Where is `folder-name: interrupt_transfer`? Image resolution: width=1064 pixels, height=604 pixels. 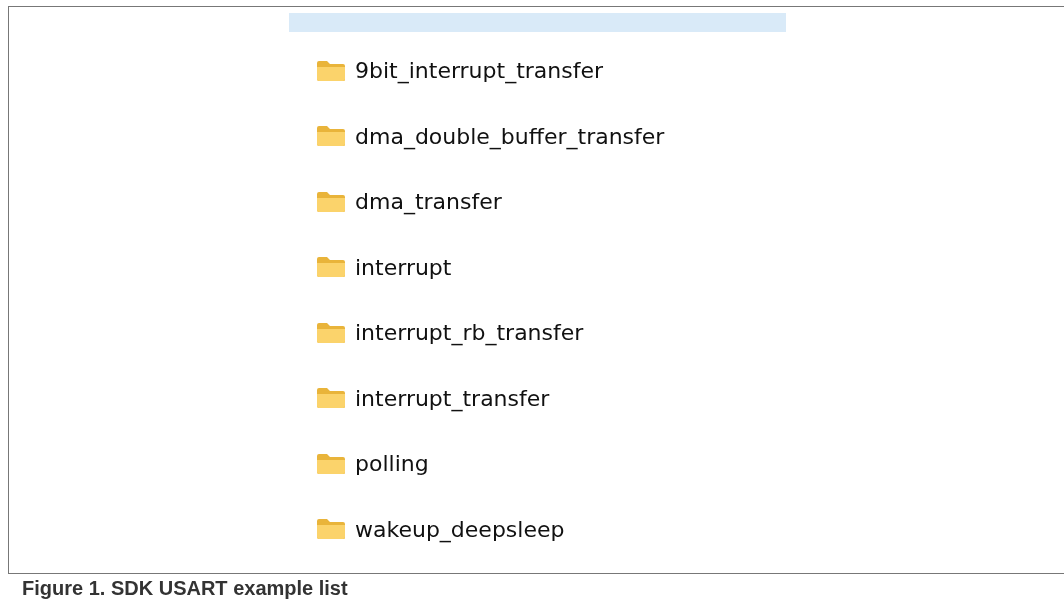
folder-name: interrupt_transfer is located at coordinates (452, 398).